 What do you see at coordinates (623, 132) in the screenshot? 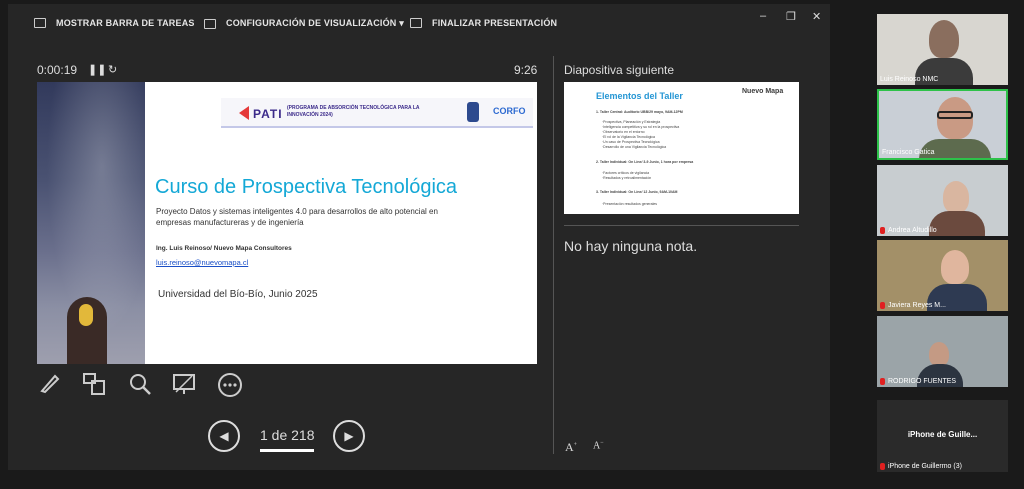
I see `next-slide-line: ·Observatorio en el entorno` at bounding box center [623, 132].